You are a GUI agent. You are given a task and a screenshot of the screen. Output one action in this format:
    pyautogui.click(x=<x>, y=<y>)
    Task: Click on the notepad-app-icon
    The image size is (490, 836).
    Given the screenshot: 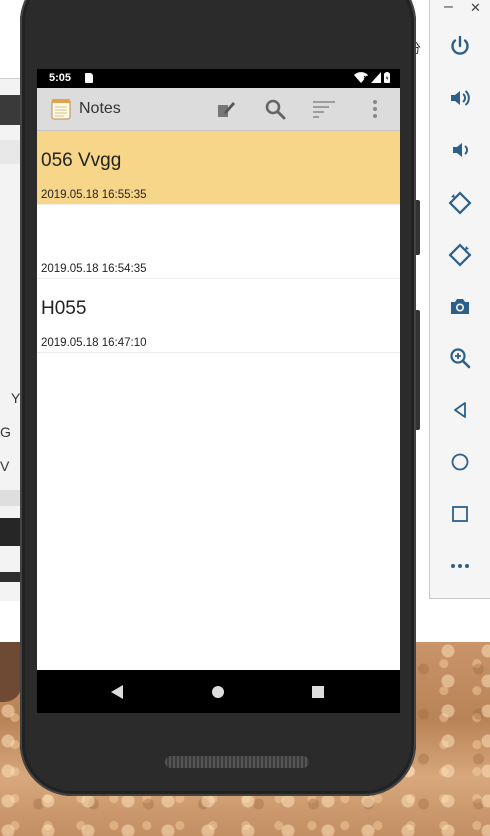 What is the action you would take?
    pyautogui.click(x=61, y=109)
    